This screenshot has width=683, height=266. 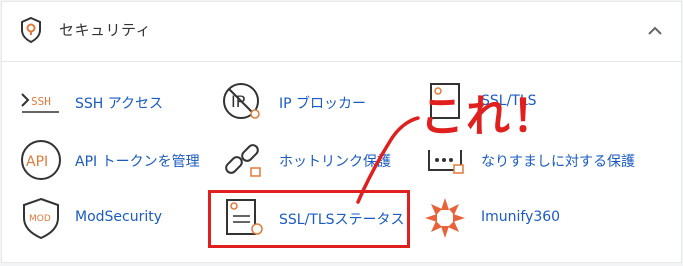 What do you see at coordinates (105, 30) in the screenshot?
I see `section-title: セキュリティ` at bounding box center [105, 30].